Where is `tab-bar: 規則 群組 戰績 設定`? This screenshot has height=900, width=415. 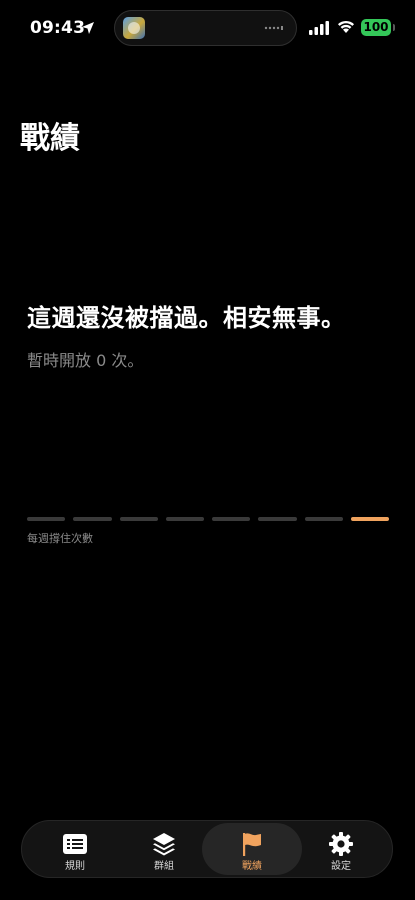
tab-bar: 規則 群組 戰績 設定 is located at coordinates (207, 849).